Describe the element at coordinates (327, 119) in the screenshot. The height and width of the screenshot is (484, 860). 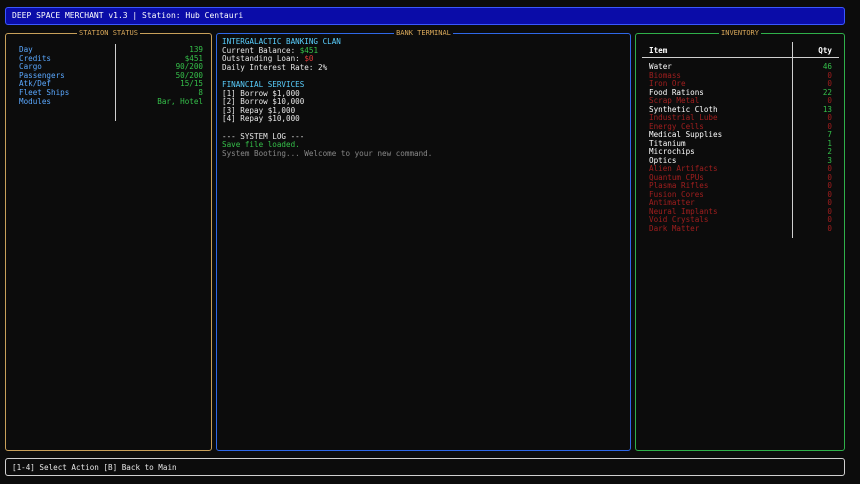
I see `service-repay-10000: [4] Repay $10,000` at that location.